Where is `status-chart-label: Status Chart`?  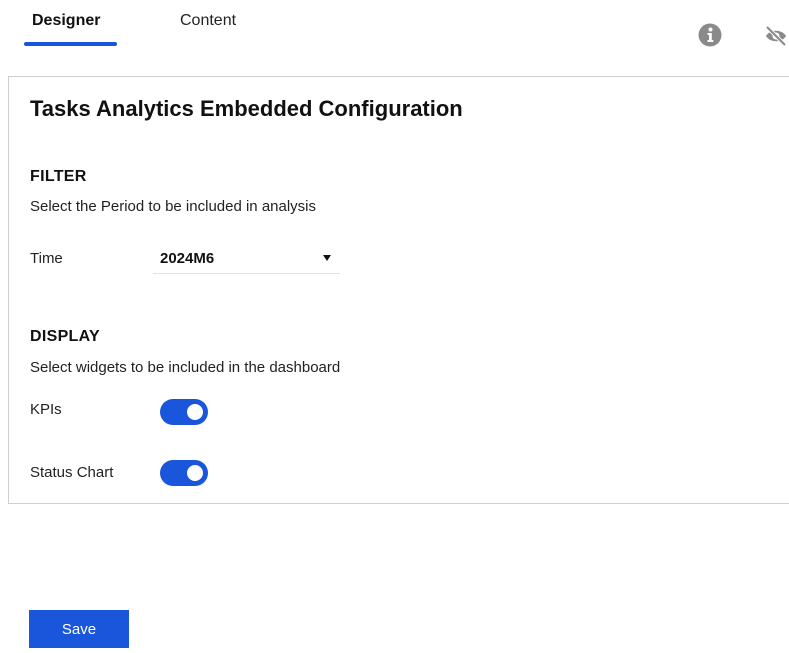
status-chart-label: Status Chart is located at coordinates (72, 472).